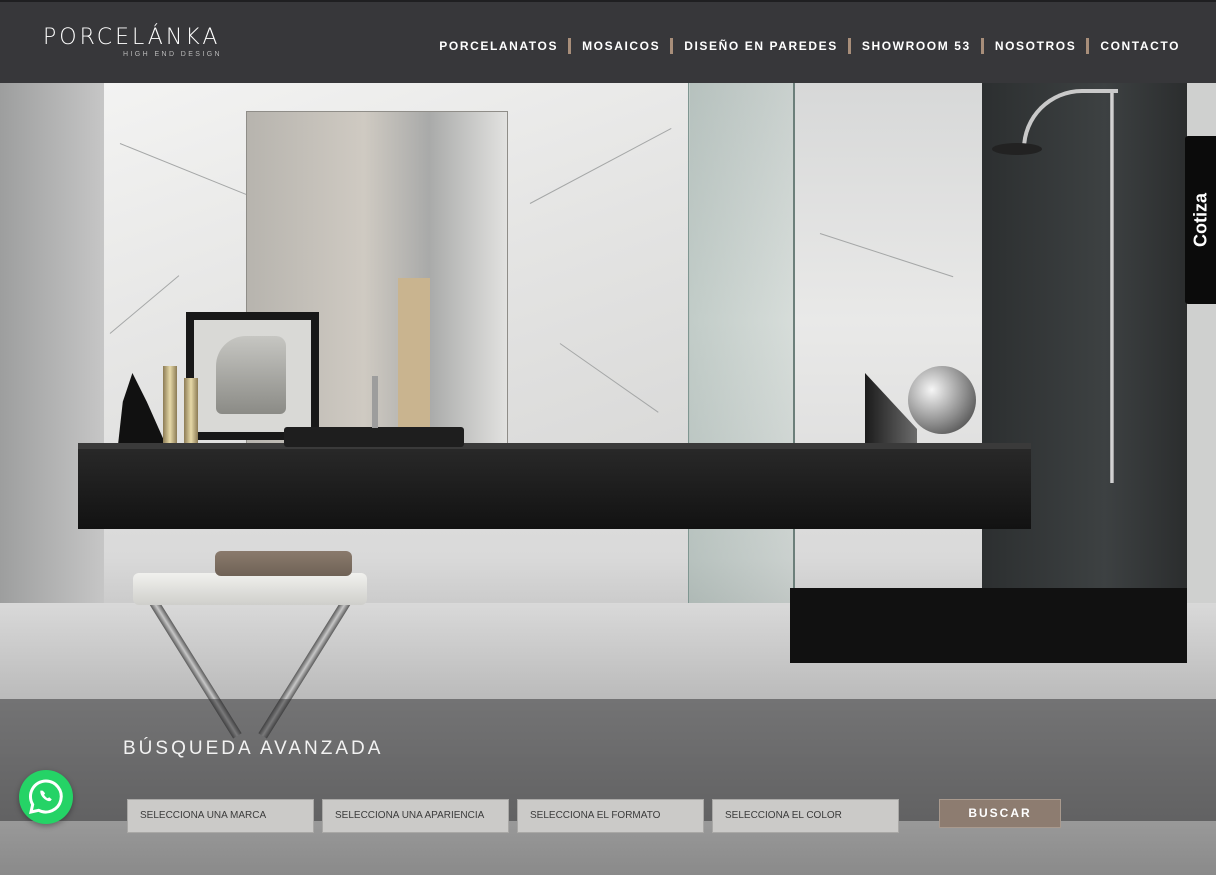  What do you see at coordinates (741, 373) in the screenshot?
I see `glass-panel` at bounding box center [741, 373].